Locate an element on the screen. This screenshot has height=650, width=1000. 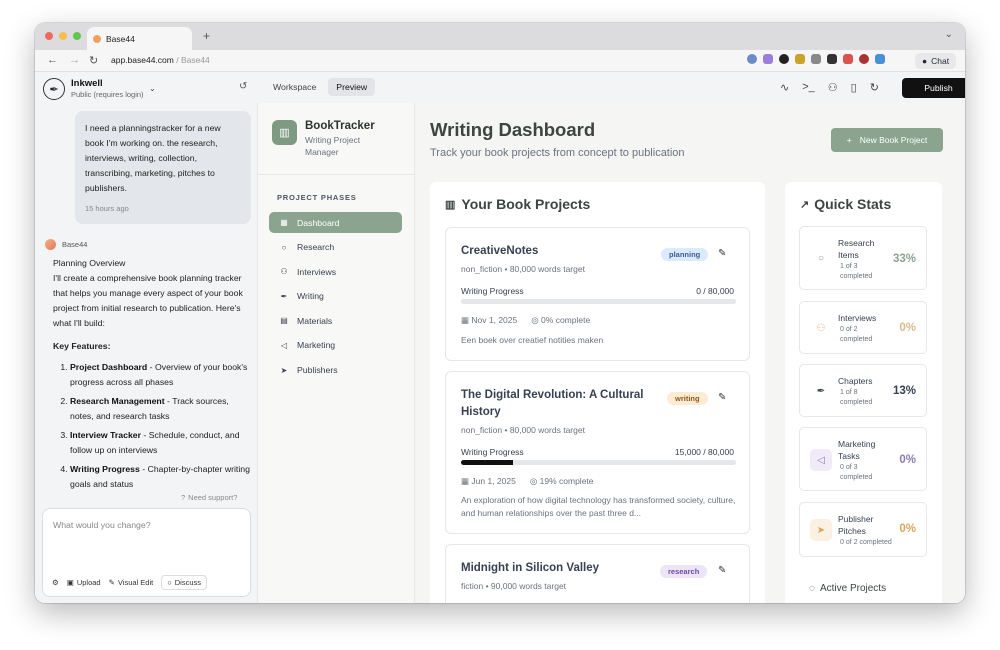
new-tab-button: + is located at coordinates (206, 36).